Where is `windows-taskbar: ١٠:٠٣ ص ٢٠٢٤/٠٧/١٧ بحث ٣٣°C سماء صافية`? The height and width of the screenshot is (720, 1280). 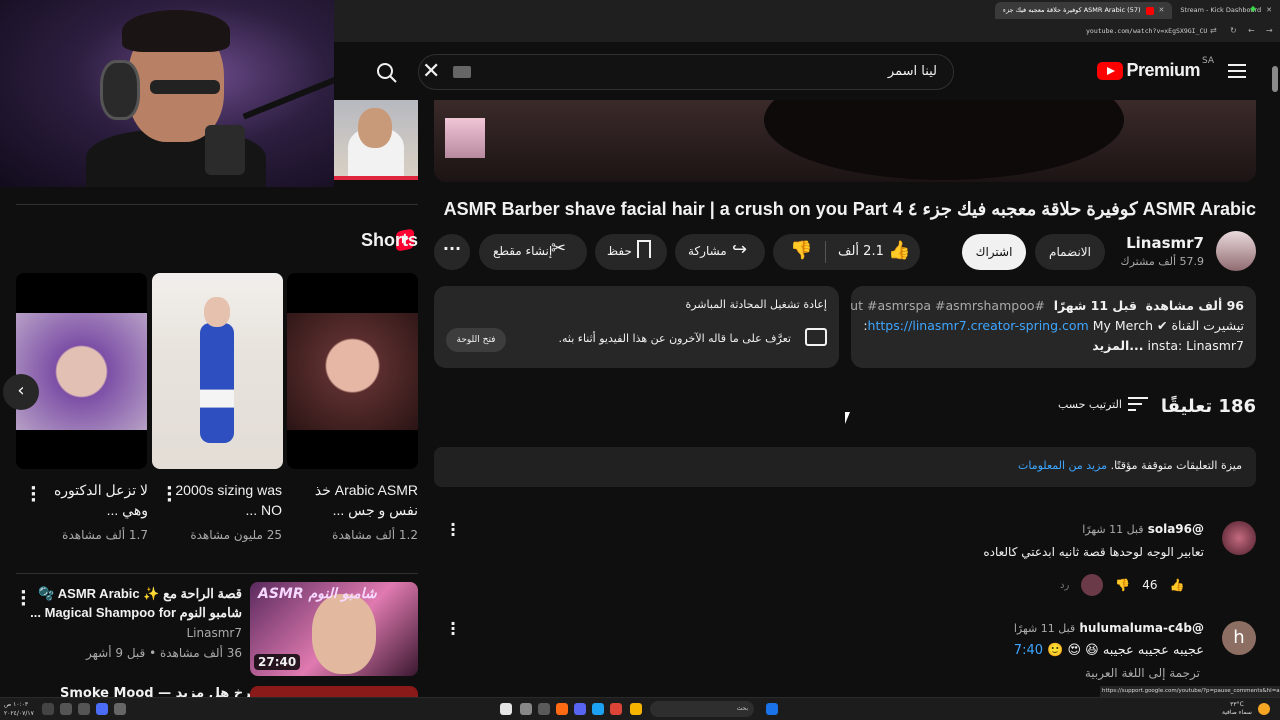
windows-taskbar: ١٠:٠٣ ص ٢٠٢٤/٠٧/١٧ بحث ٣٣°C سماء صافية is located at coordinates (640, 708).